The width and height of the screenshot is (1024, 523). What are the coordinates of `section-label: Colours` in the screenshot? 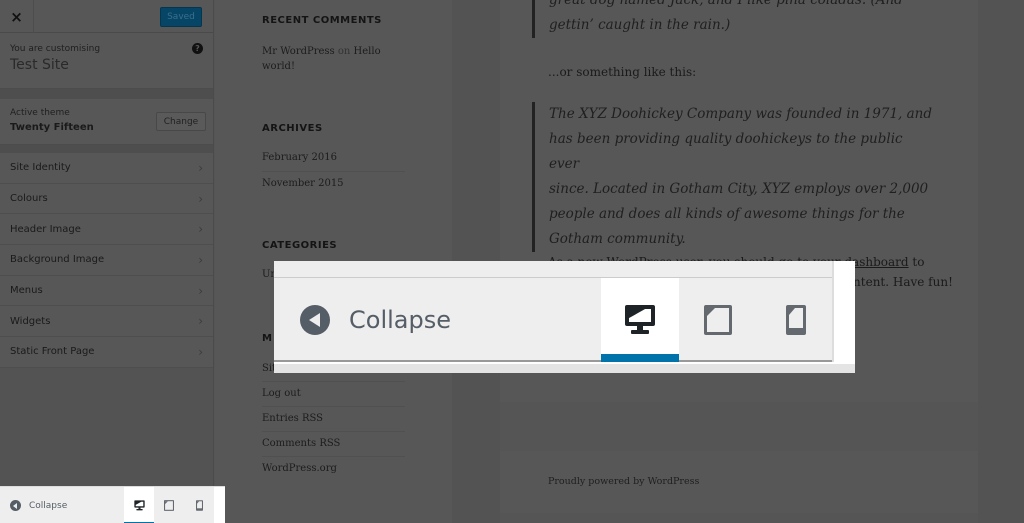 It's located at (29, 199).